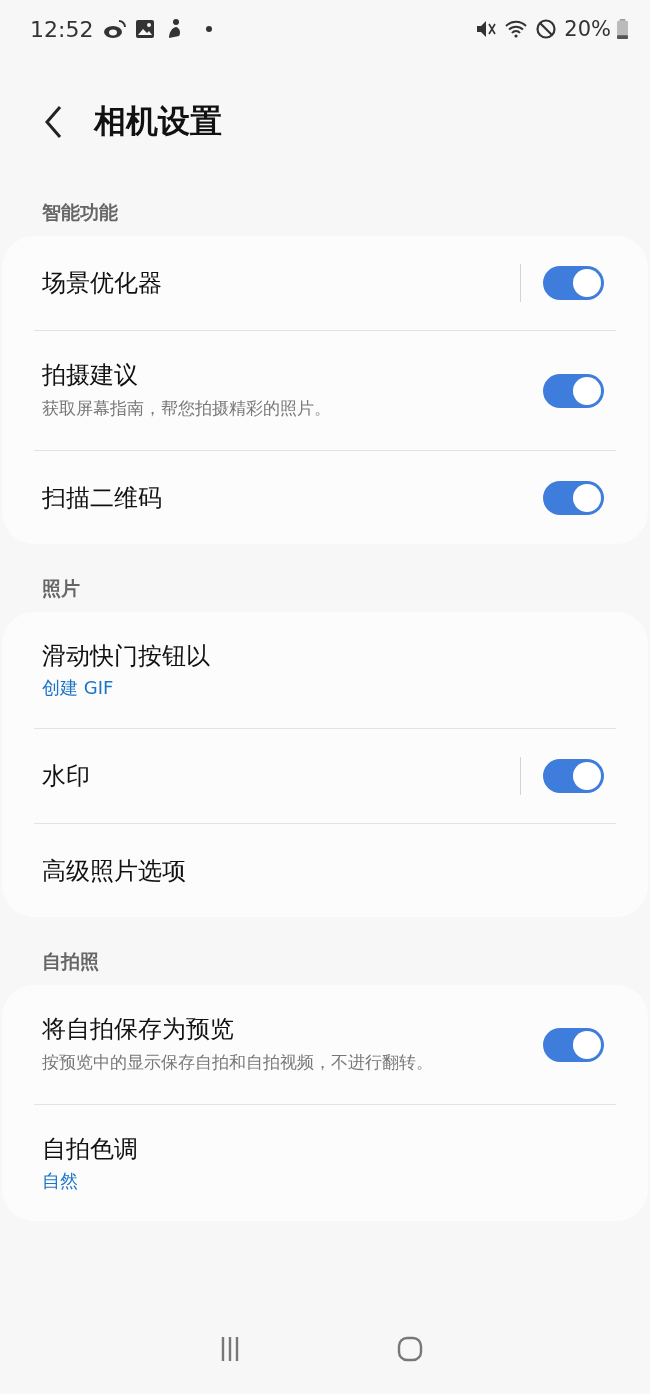 The height and width of the screenshot is (1394, 650). What do you see at coordinates (62, 29) in the screenshot?
I see `status-time: 12:52` at bounding box center [62, 29].